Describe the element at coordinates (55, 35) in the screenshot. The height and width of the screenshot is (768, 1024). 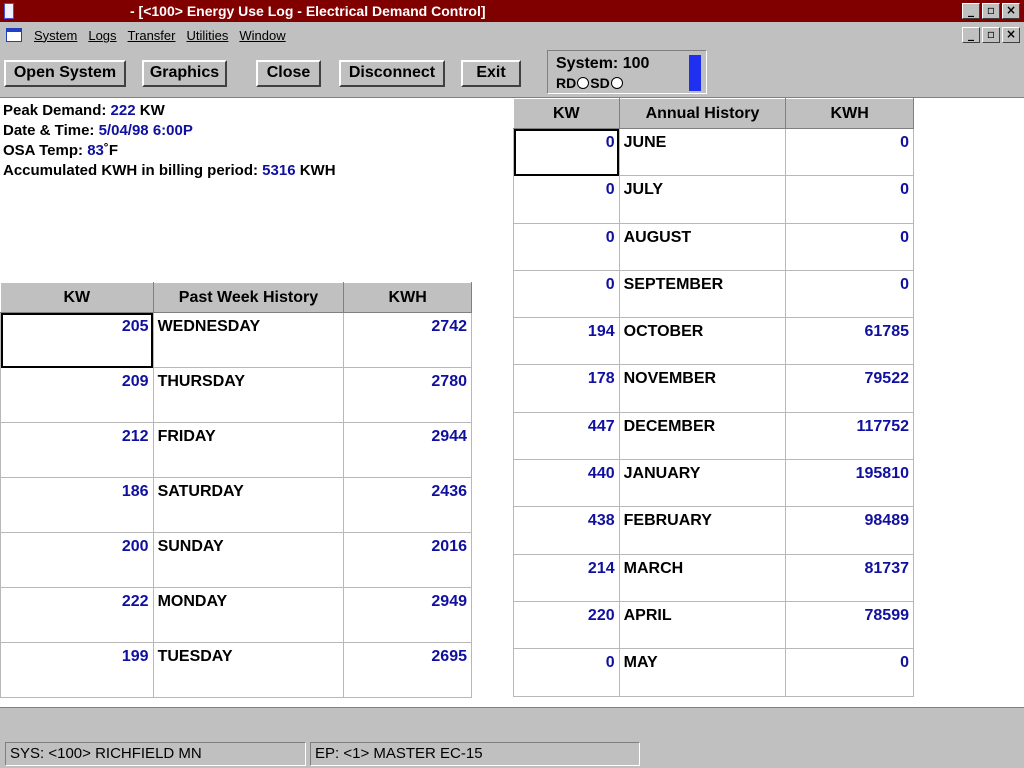
I see `menu-system: System` at that location.